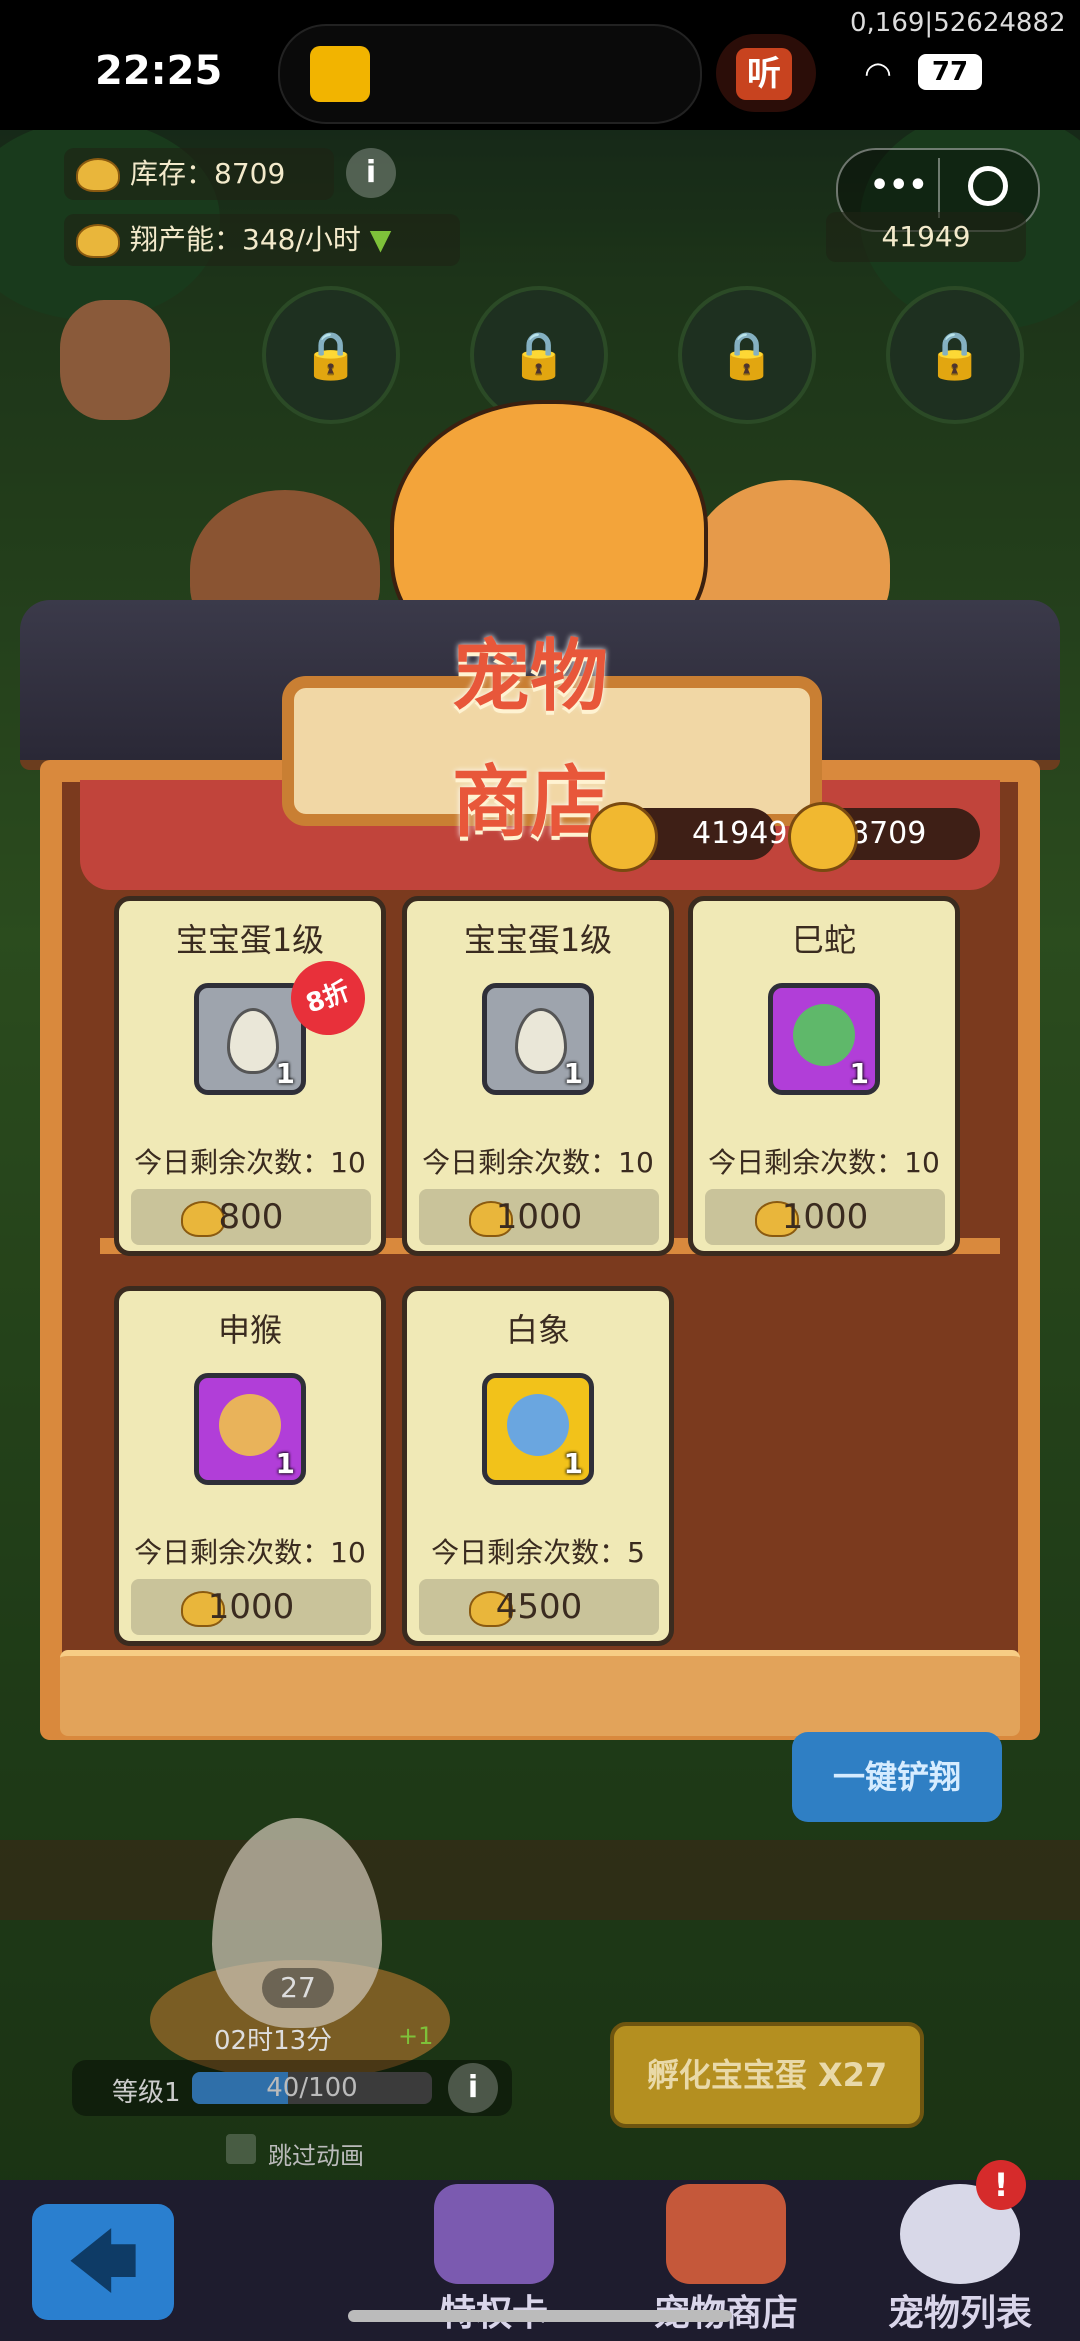 This screenshot has height=2341, width=1080. I want to click on shop-item-elephant: 白象 1 今日剩余次数：5 4500, so click(538, 1466).